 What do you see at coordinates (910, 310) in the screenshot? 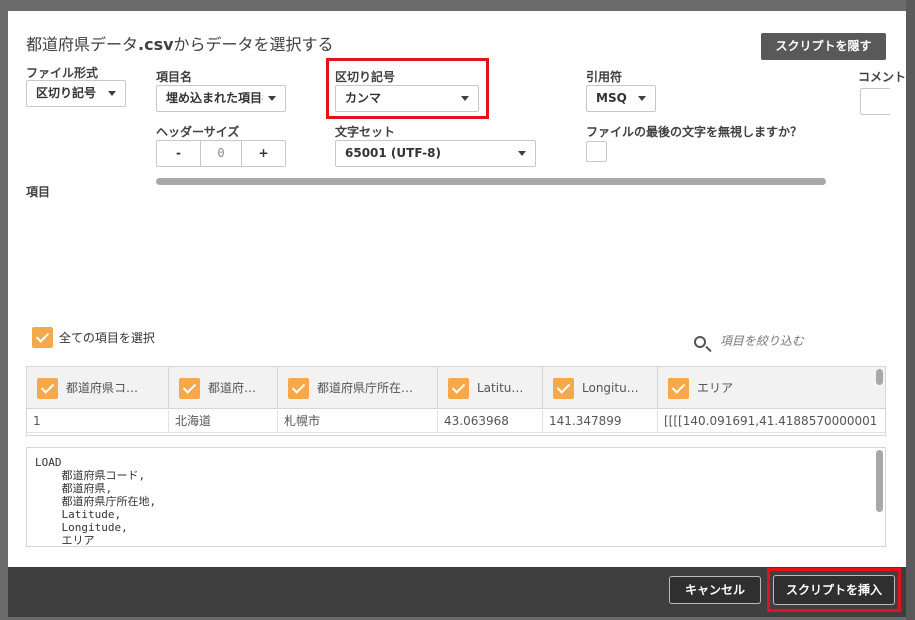
I see `background-edge` at bounding box center [910, 310].